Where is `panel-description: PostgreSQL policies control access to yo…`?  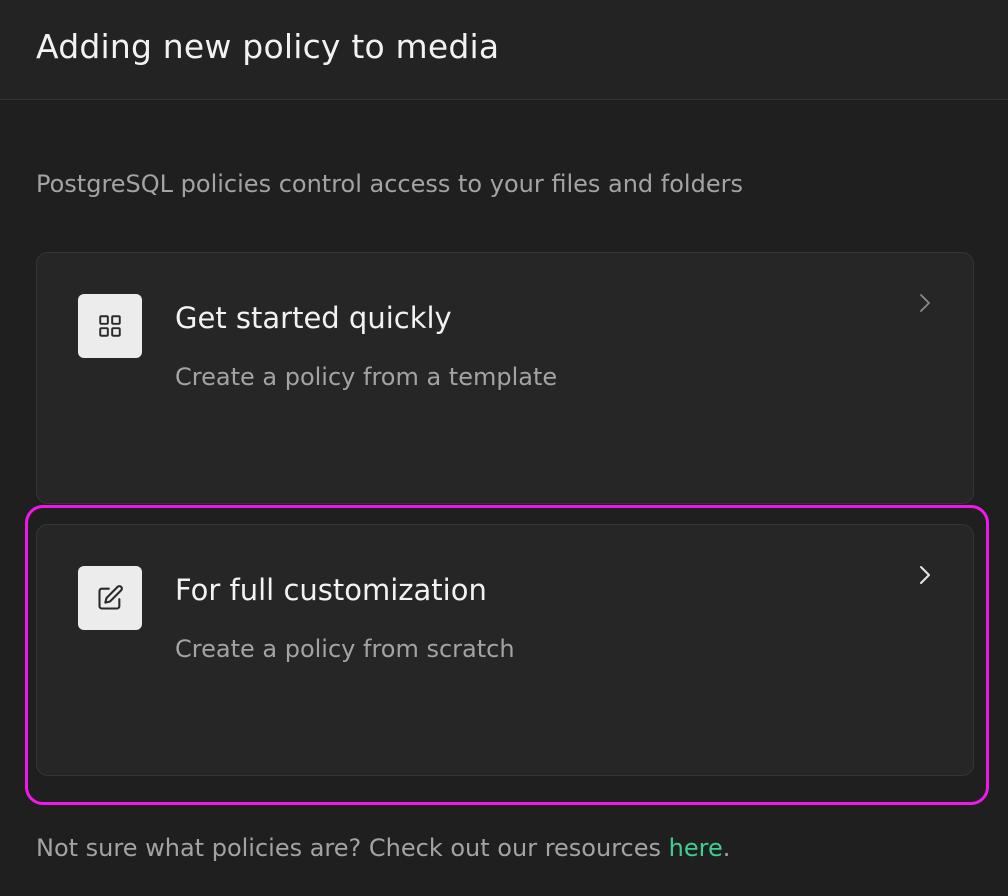
panel-description: PostgreSQL policies control access to yo… is located at coordinates (389, 184).